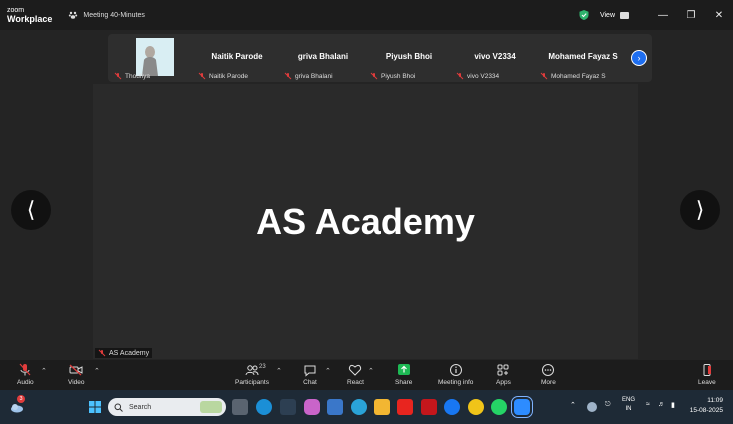 The height and width of the screenshot is (424, 733). What do you see at coordinates (648, 404) in the screenshot?
I see `wifi-icon: ≈` at bounding box center [648, 404].